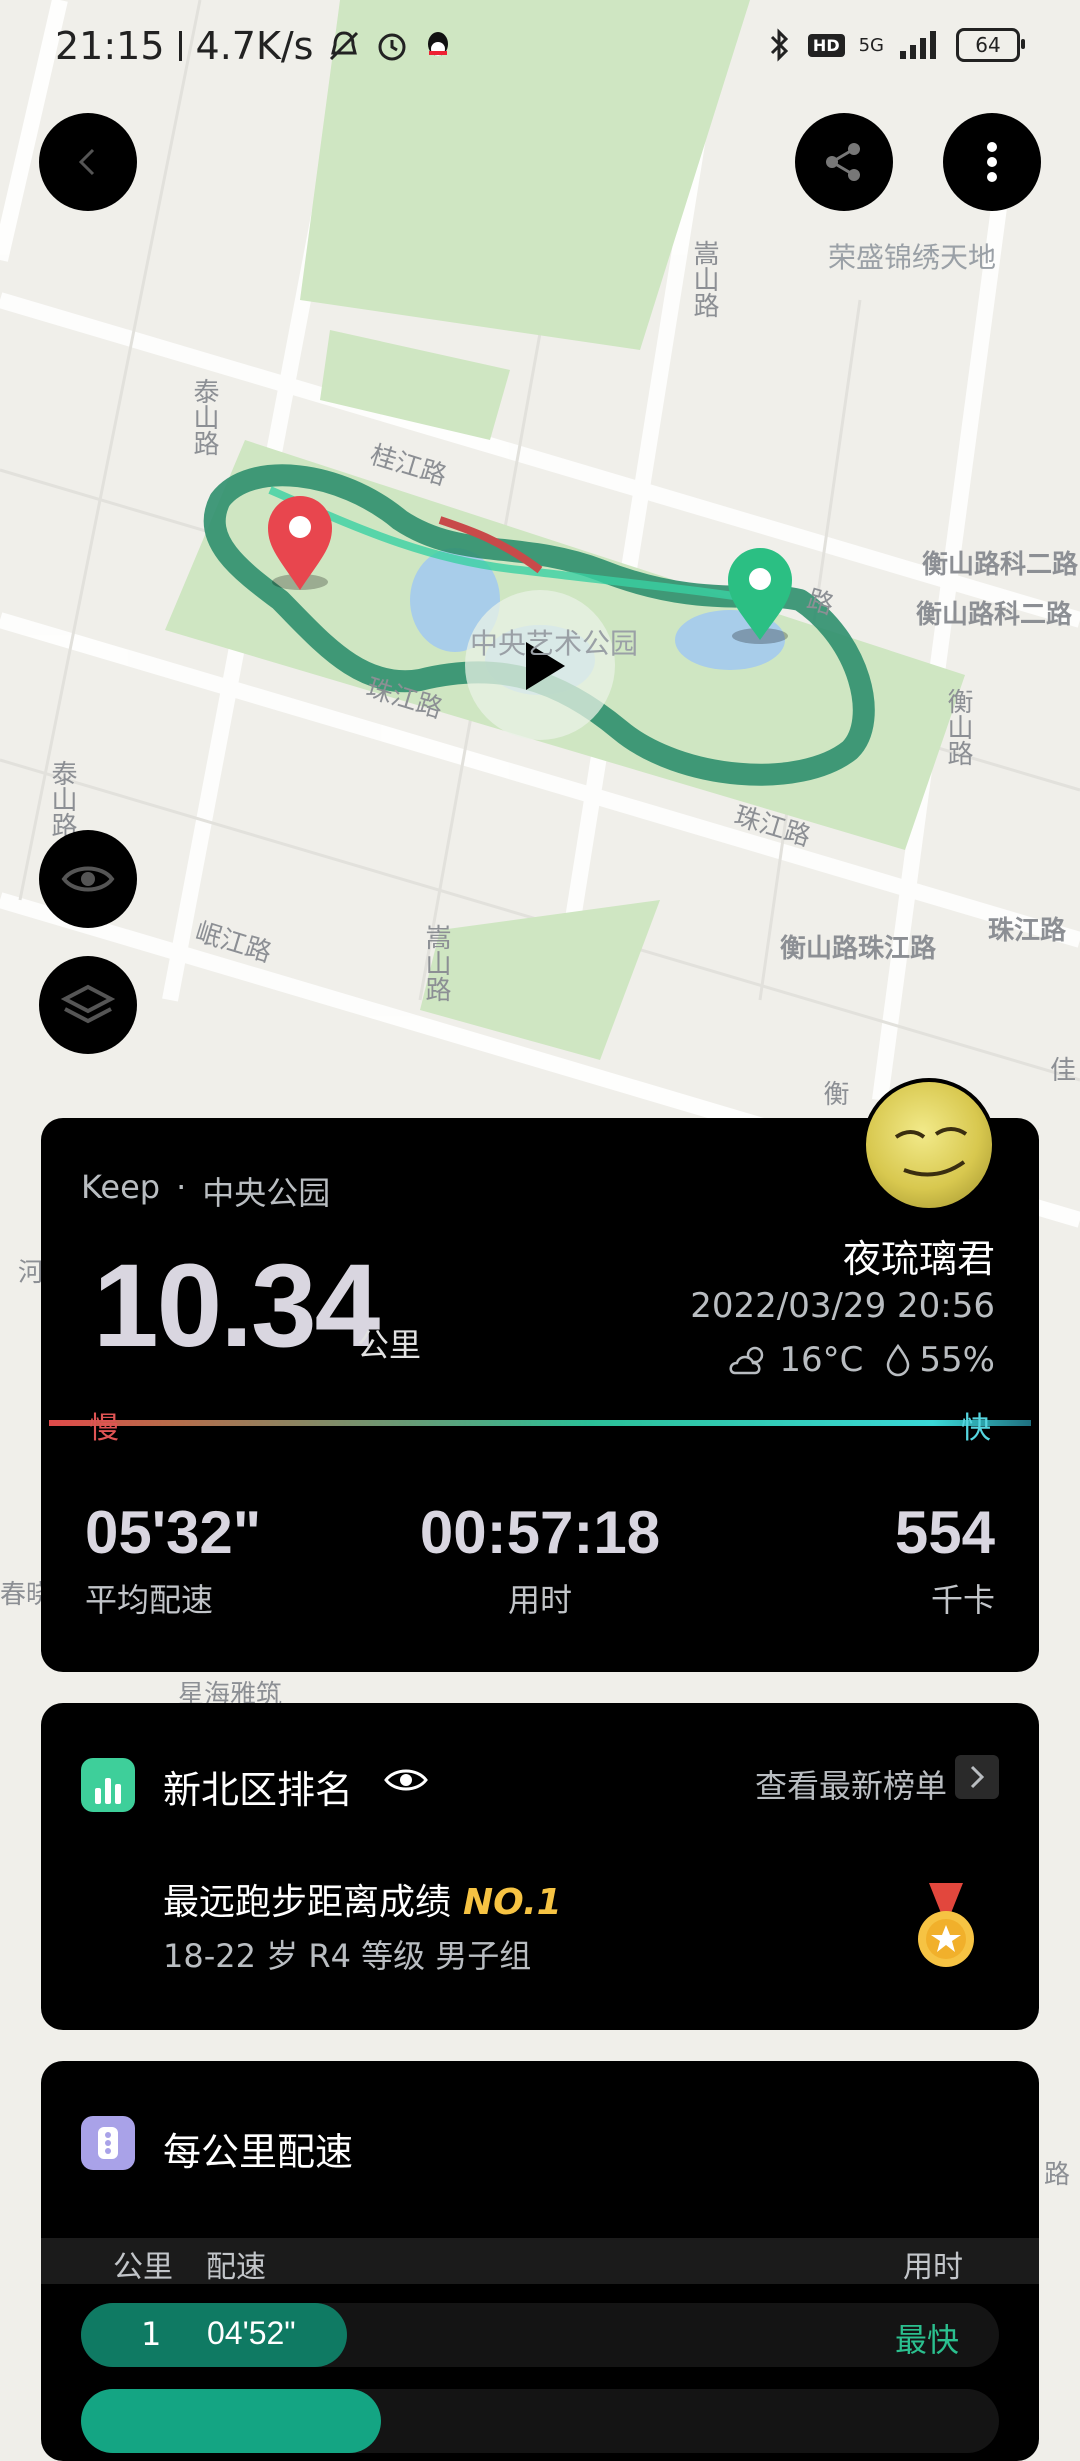  I want to click on back-button, so click(88, 162).